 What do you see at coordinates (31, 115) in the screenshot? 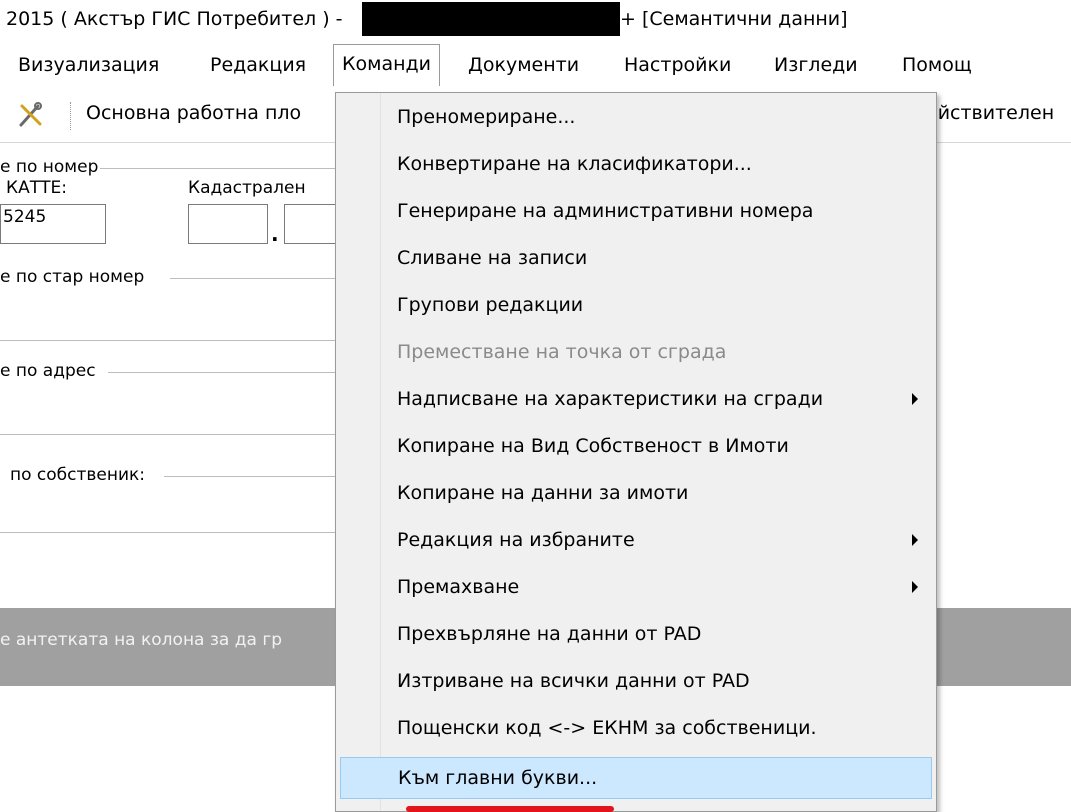
I see `tools-icon` at bounding box center [31, 115].